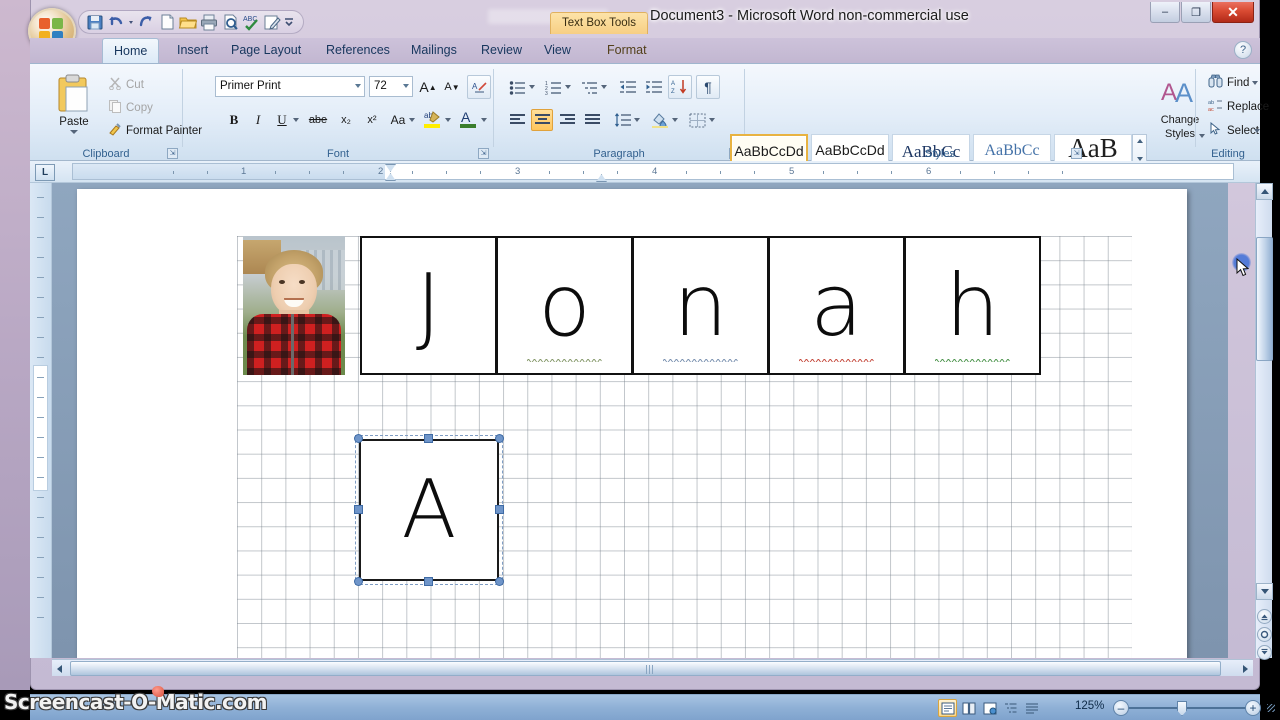  What do you see at coordinates (1255, 83) in the screenshot?
I see `find-chevron-down-icon` at bounding box center [1255, 83].